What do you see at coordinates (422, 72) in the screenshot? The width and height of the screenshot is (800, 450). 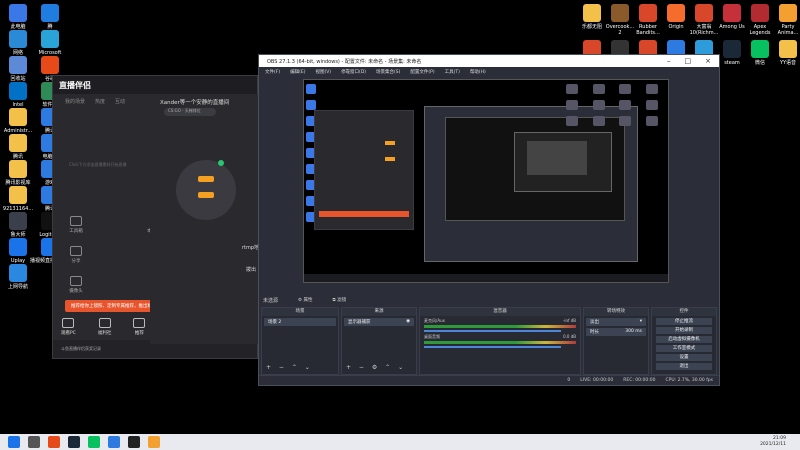 I see `menu-profile: 配置文件(P)` at bounding box center [422, 72].